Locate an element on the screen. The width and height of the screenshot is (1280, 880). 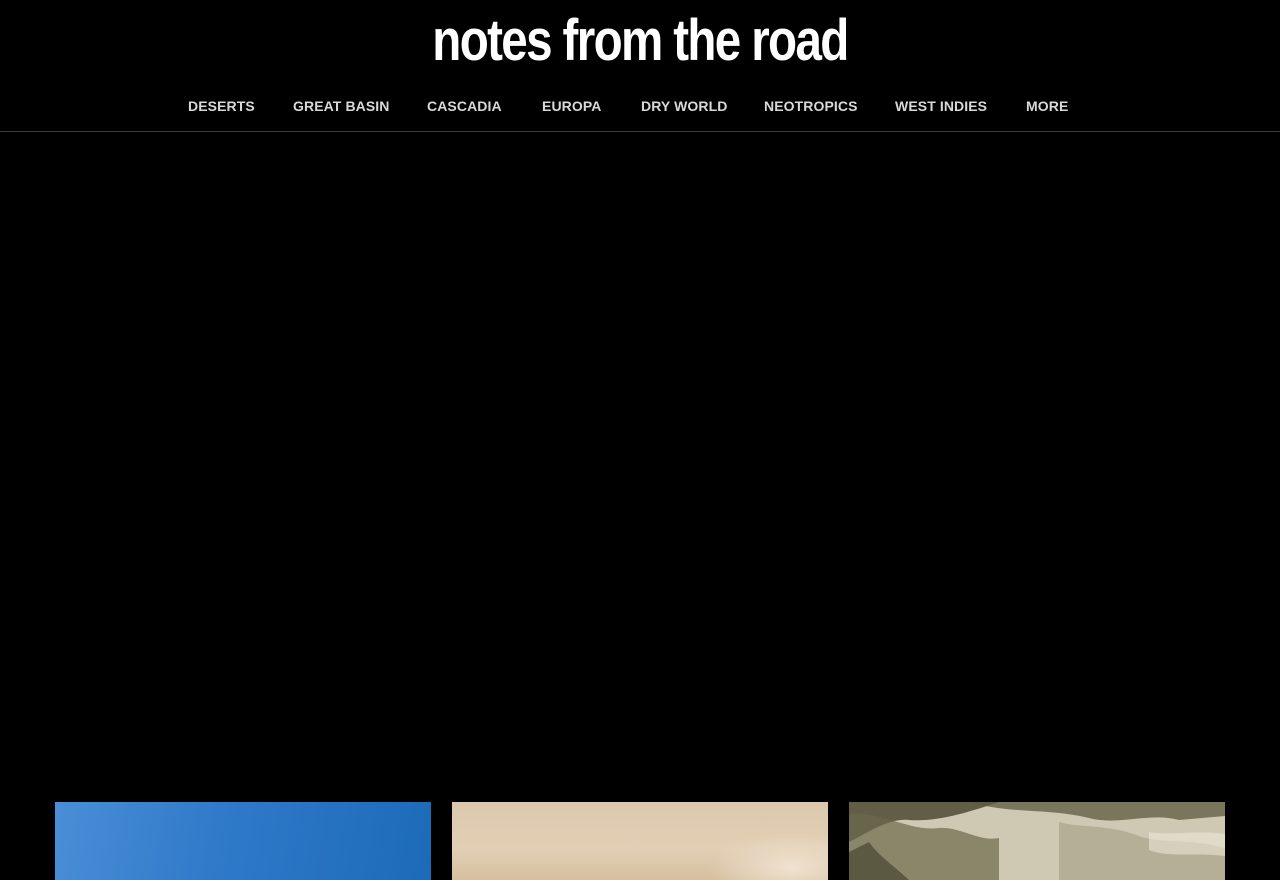
nav-item-cascadia: CASCADIA is located at coordinates (464, 106).